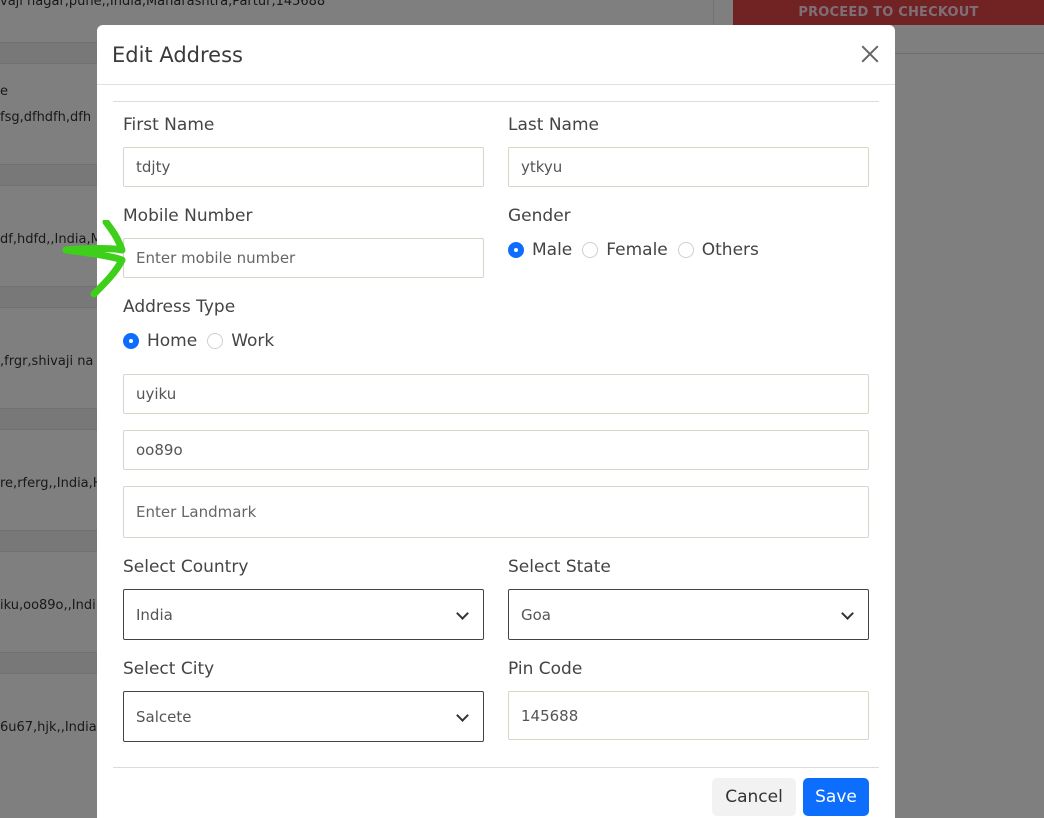 The image size is (1044, 818). I want to click on address-line2-input, so click(496, 450).